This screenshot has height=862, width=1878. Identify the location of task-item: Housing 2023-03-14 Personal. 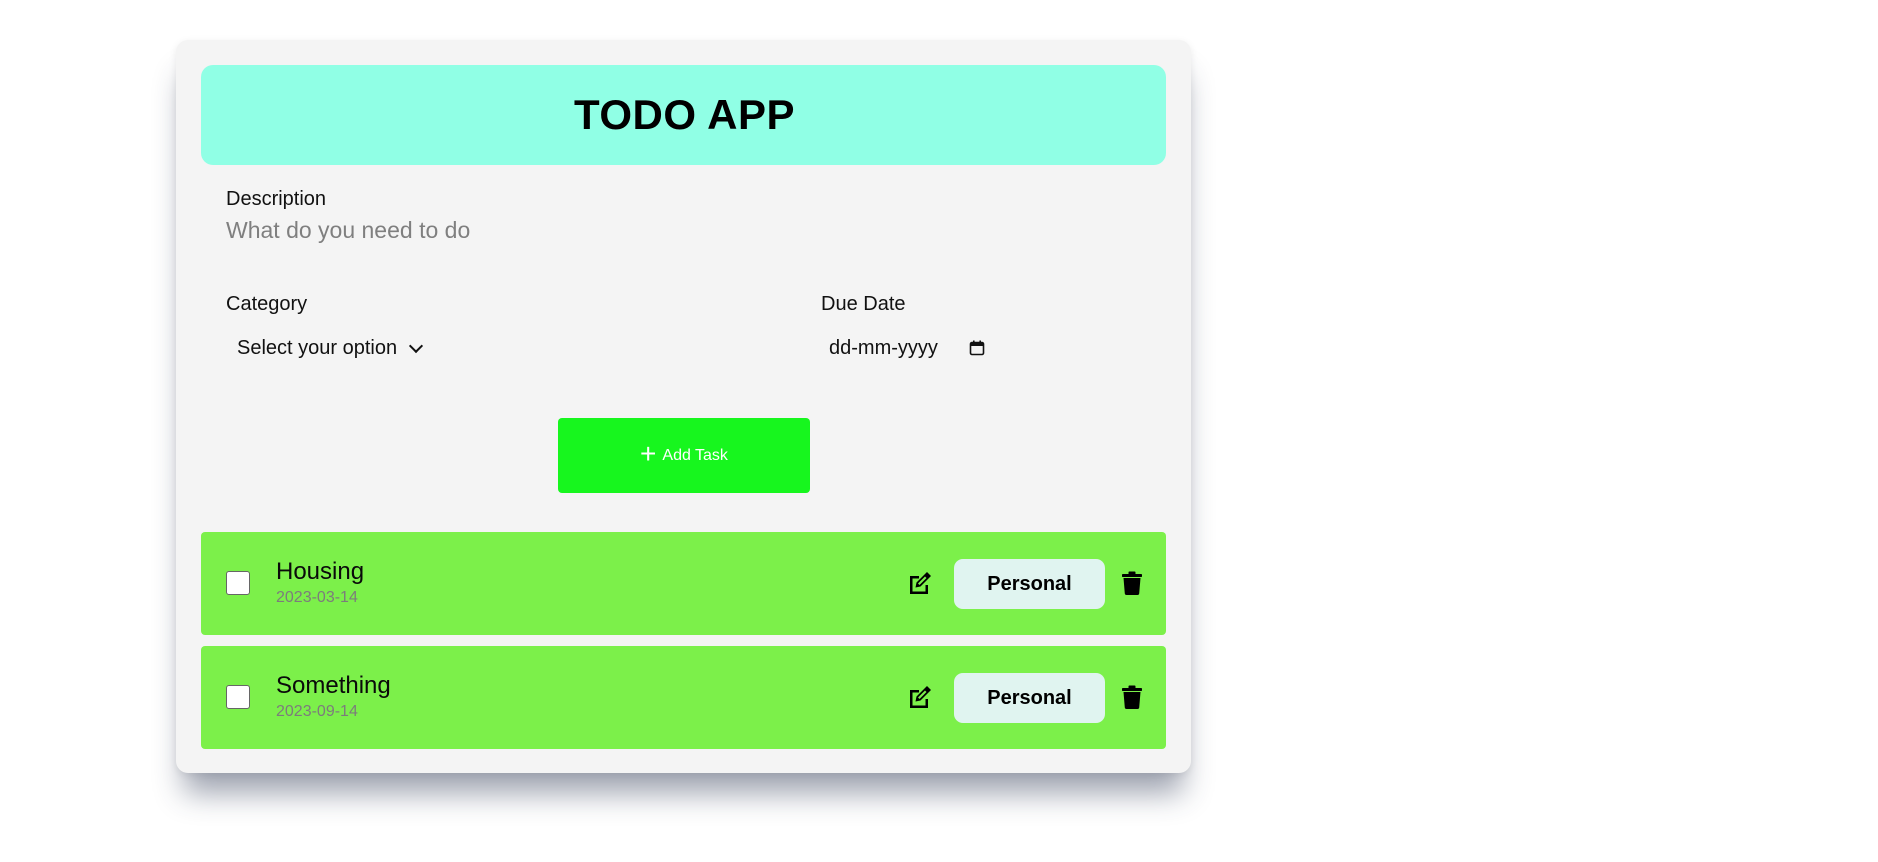
(683, 583).